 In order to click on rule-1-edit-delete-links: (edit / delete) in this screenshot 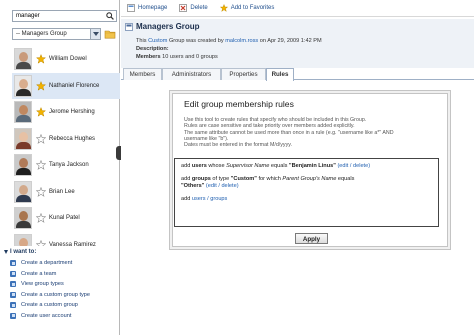, I will do `click(353, 166)`.